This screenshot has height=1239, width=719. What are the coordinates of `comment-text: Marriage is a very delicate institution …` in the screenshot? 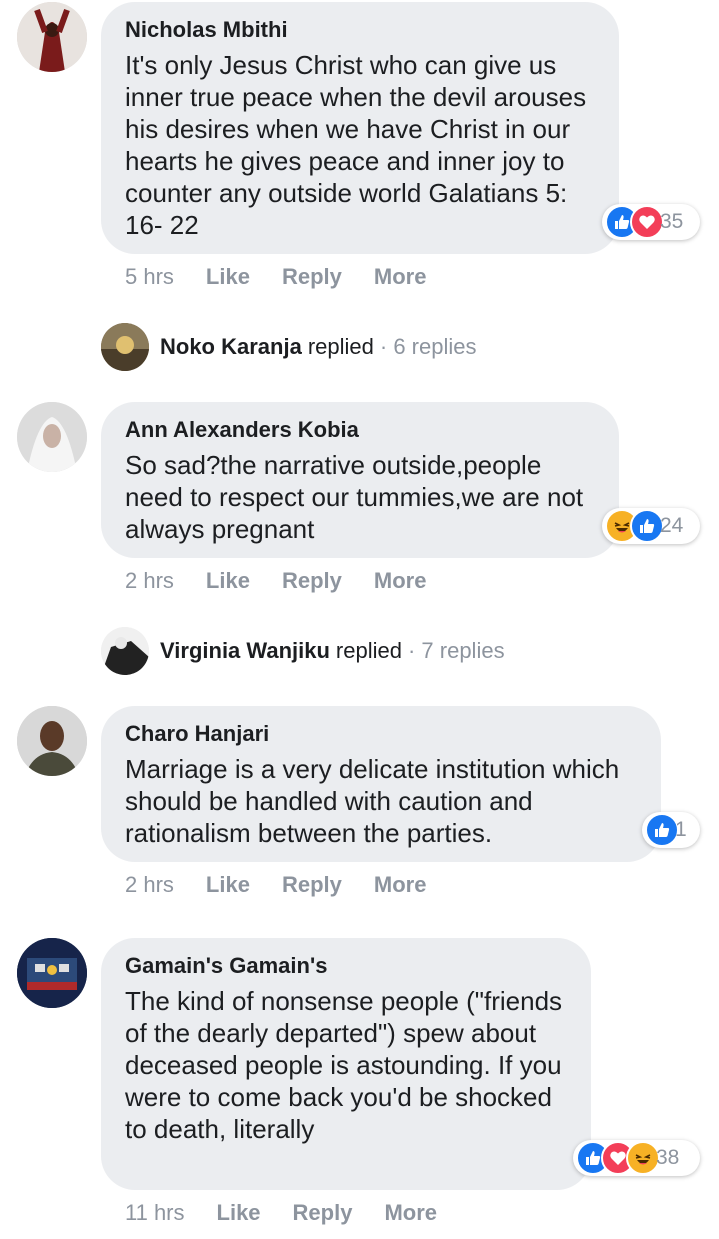 It's located at (372, 801).